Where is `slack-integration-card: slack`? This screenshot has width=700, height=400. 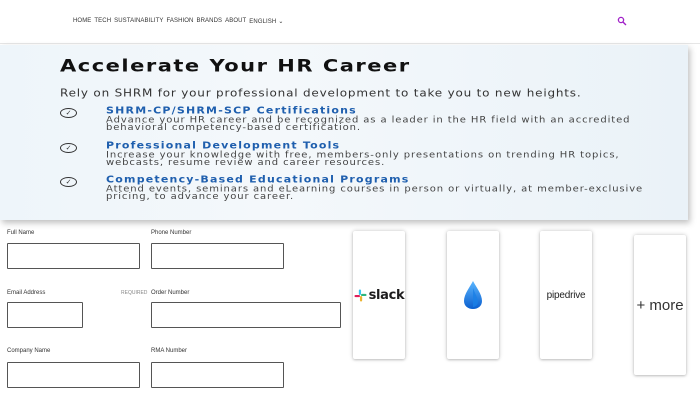 slack-integration-card: slack is located at coordinates (379, 295).